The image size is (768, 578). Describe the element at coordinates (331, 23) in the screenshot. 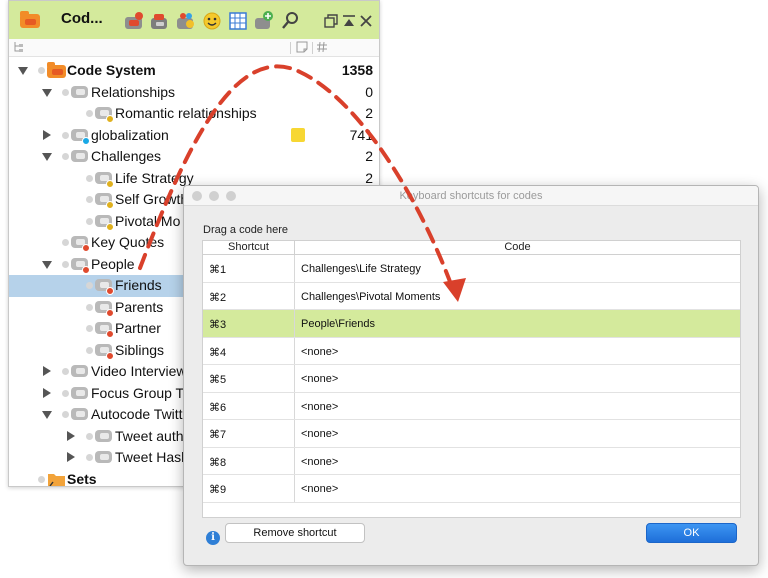

I see `restore-window-icon` at that location.